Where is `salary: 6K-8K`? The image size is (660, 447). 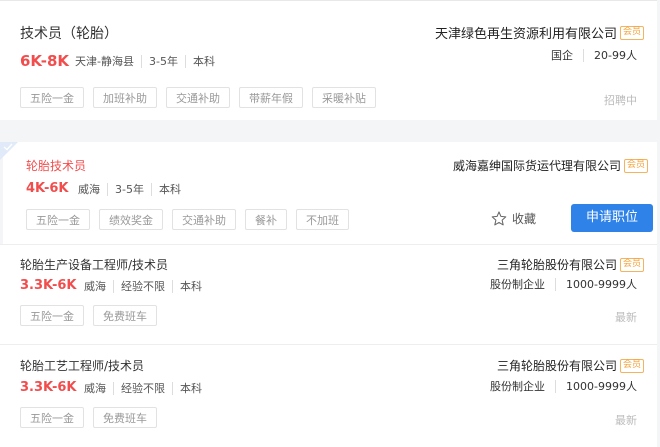 salary: 6K-8K is located at coordinates (45, 61).